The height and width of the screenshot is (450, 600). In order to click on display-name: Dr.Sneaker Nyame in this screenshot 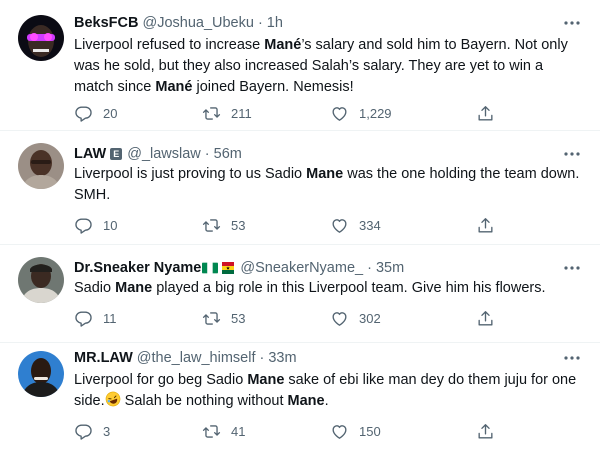, I will do `click(137, 268)`.